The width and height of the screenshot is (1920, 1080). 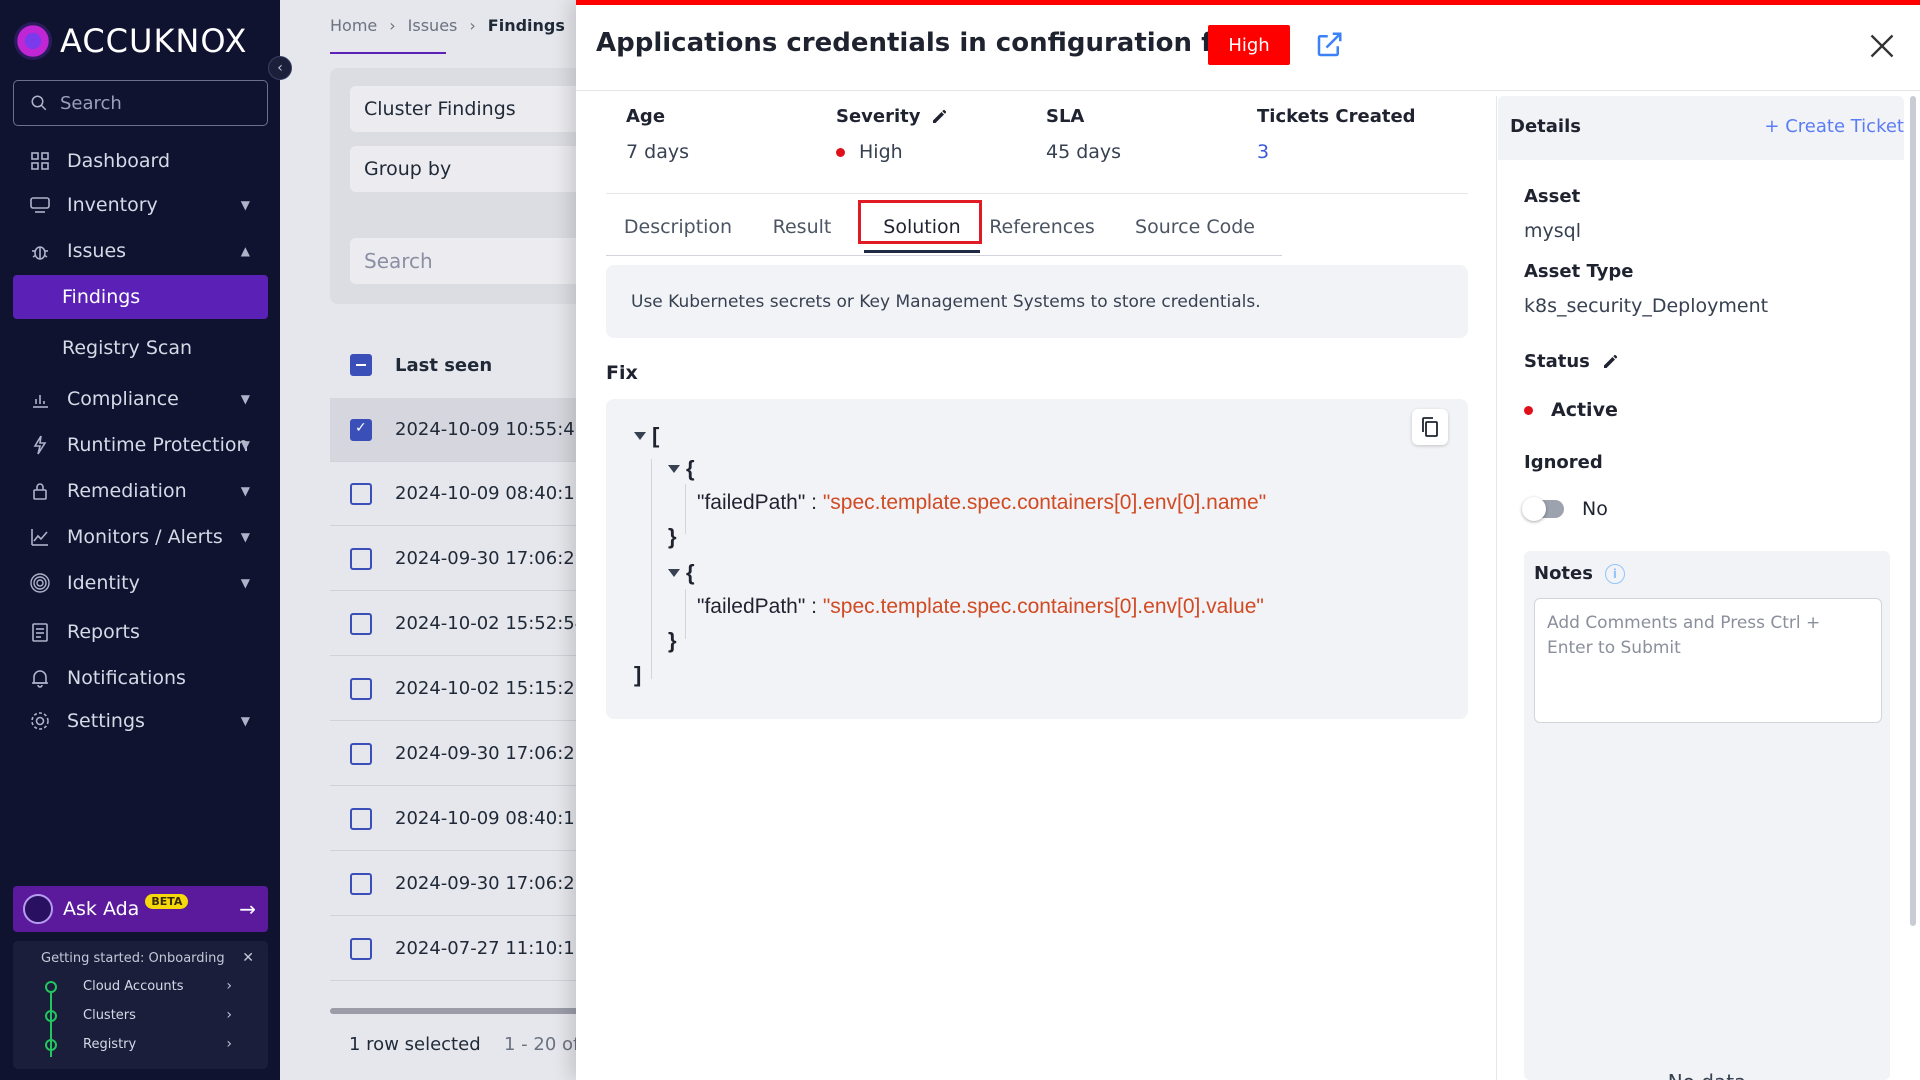 I want to click on active-tab-indicator, so click(x=922, y=251).